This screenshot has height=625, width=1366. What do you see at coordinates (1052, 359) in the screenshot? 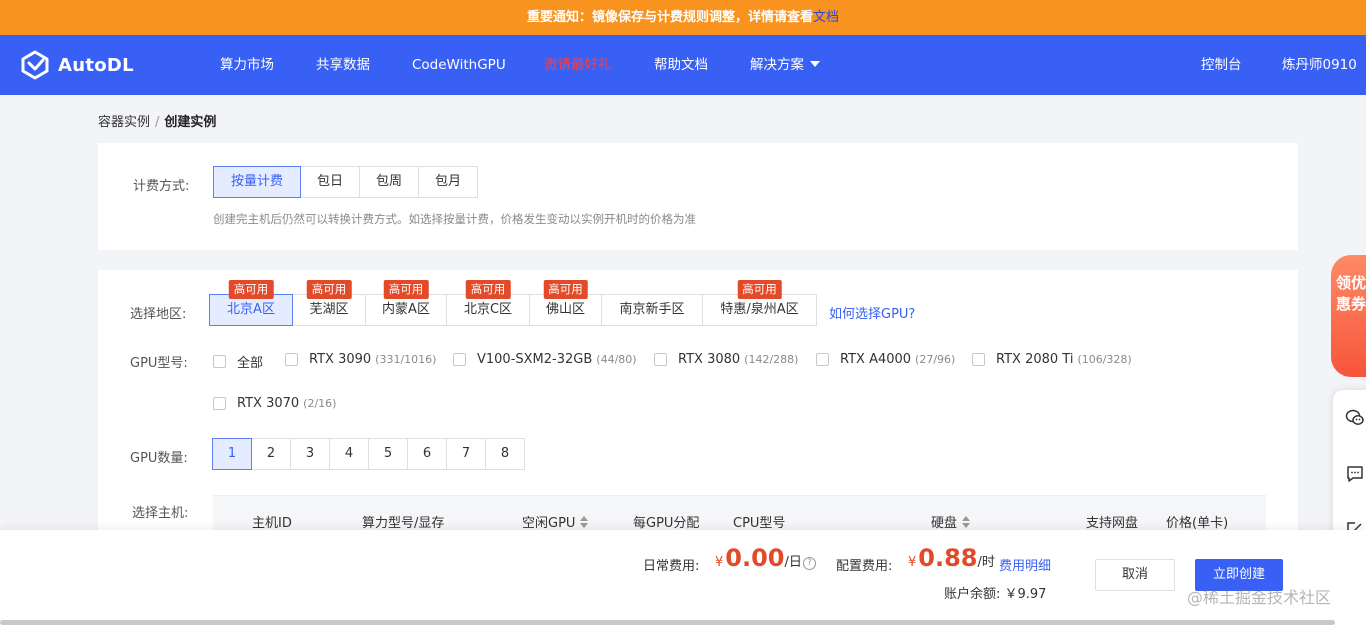
I see `gpu-model-checkbox: RTX 2080 Ti (106/328)` at bounding box center [1052, 359].